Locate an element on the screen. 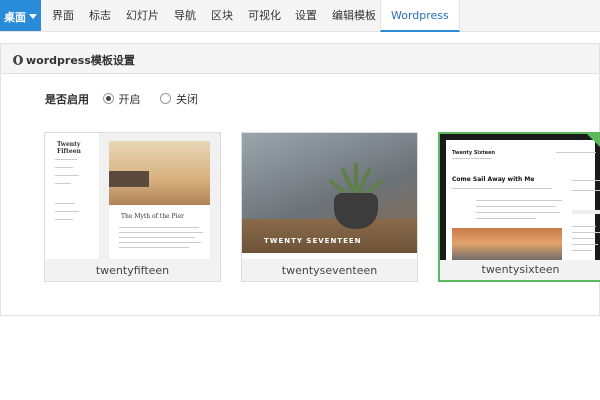  caret-down-icon is located at coordinates (33, 16).